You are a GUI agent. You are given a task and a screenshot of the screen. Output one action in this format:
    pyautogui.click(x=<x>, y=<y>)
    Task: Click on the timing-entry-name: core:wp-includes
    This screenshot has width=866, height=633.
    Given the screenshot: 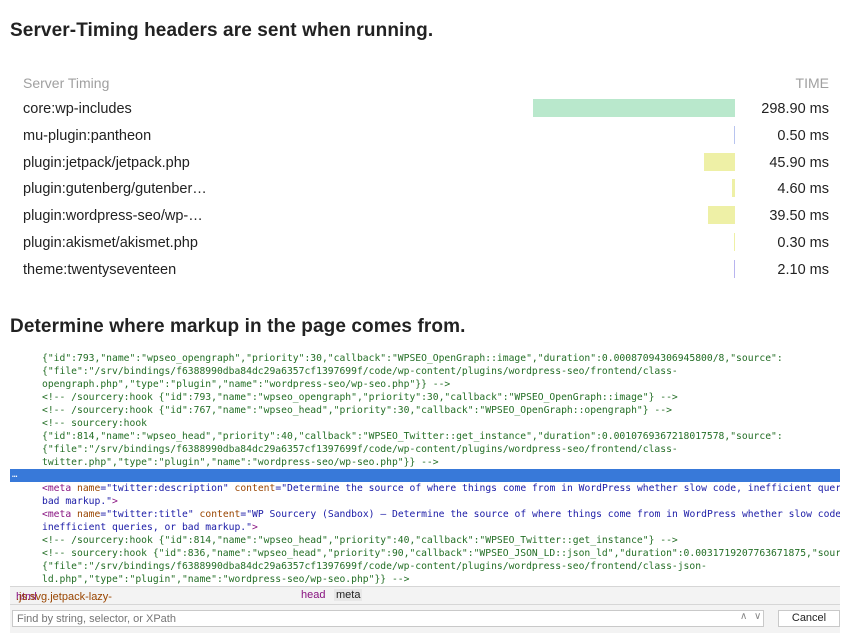 What is the action you would take?
    pyautogui.click(x=77, y=109)
    